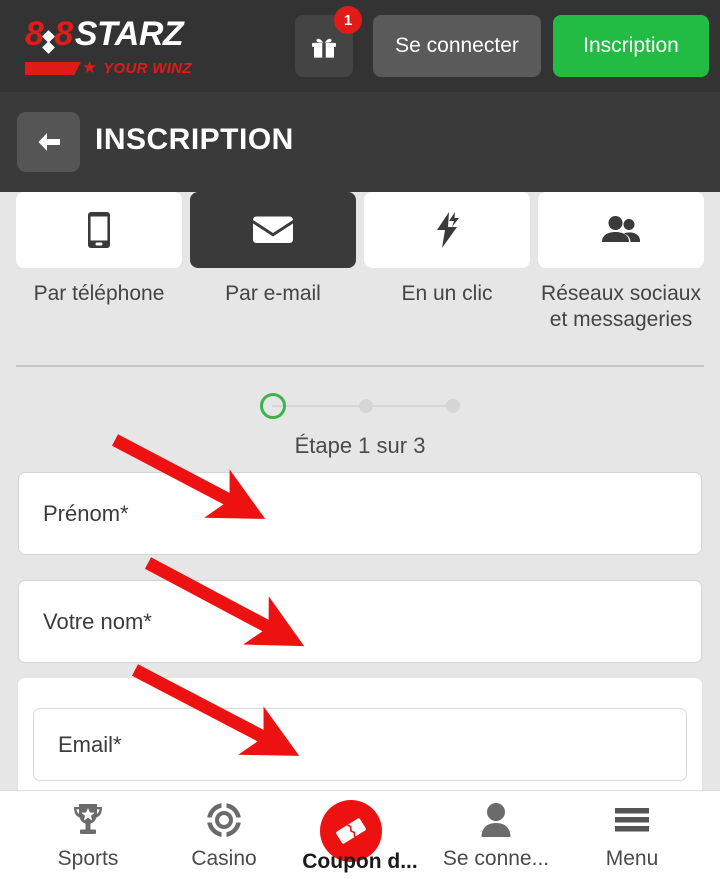 This screenshot has width=720, height=896. What do you see at coordinates (88, 845) in the screenshot?
I see `nav-item-sports: Sports` at bounding box center [88, 845].